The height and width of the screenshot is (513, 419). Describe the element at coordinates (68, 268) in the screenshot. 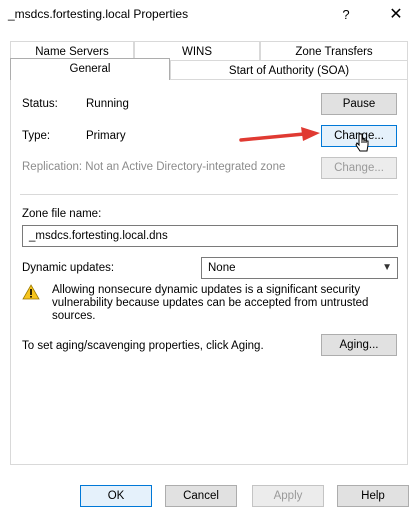

I see `dynamic-updates-label: Dynamic updates:` at that location.